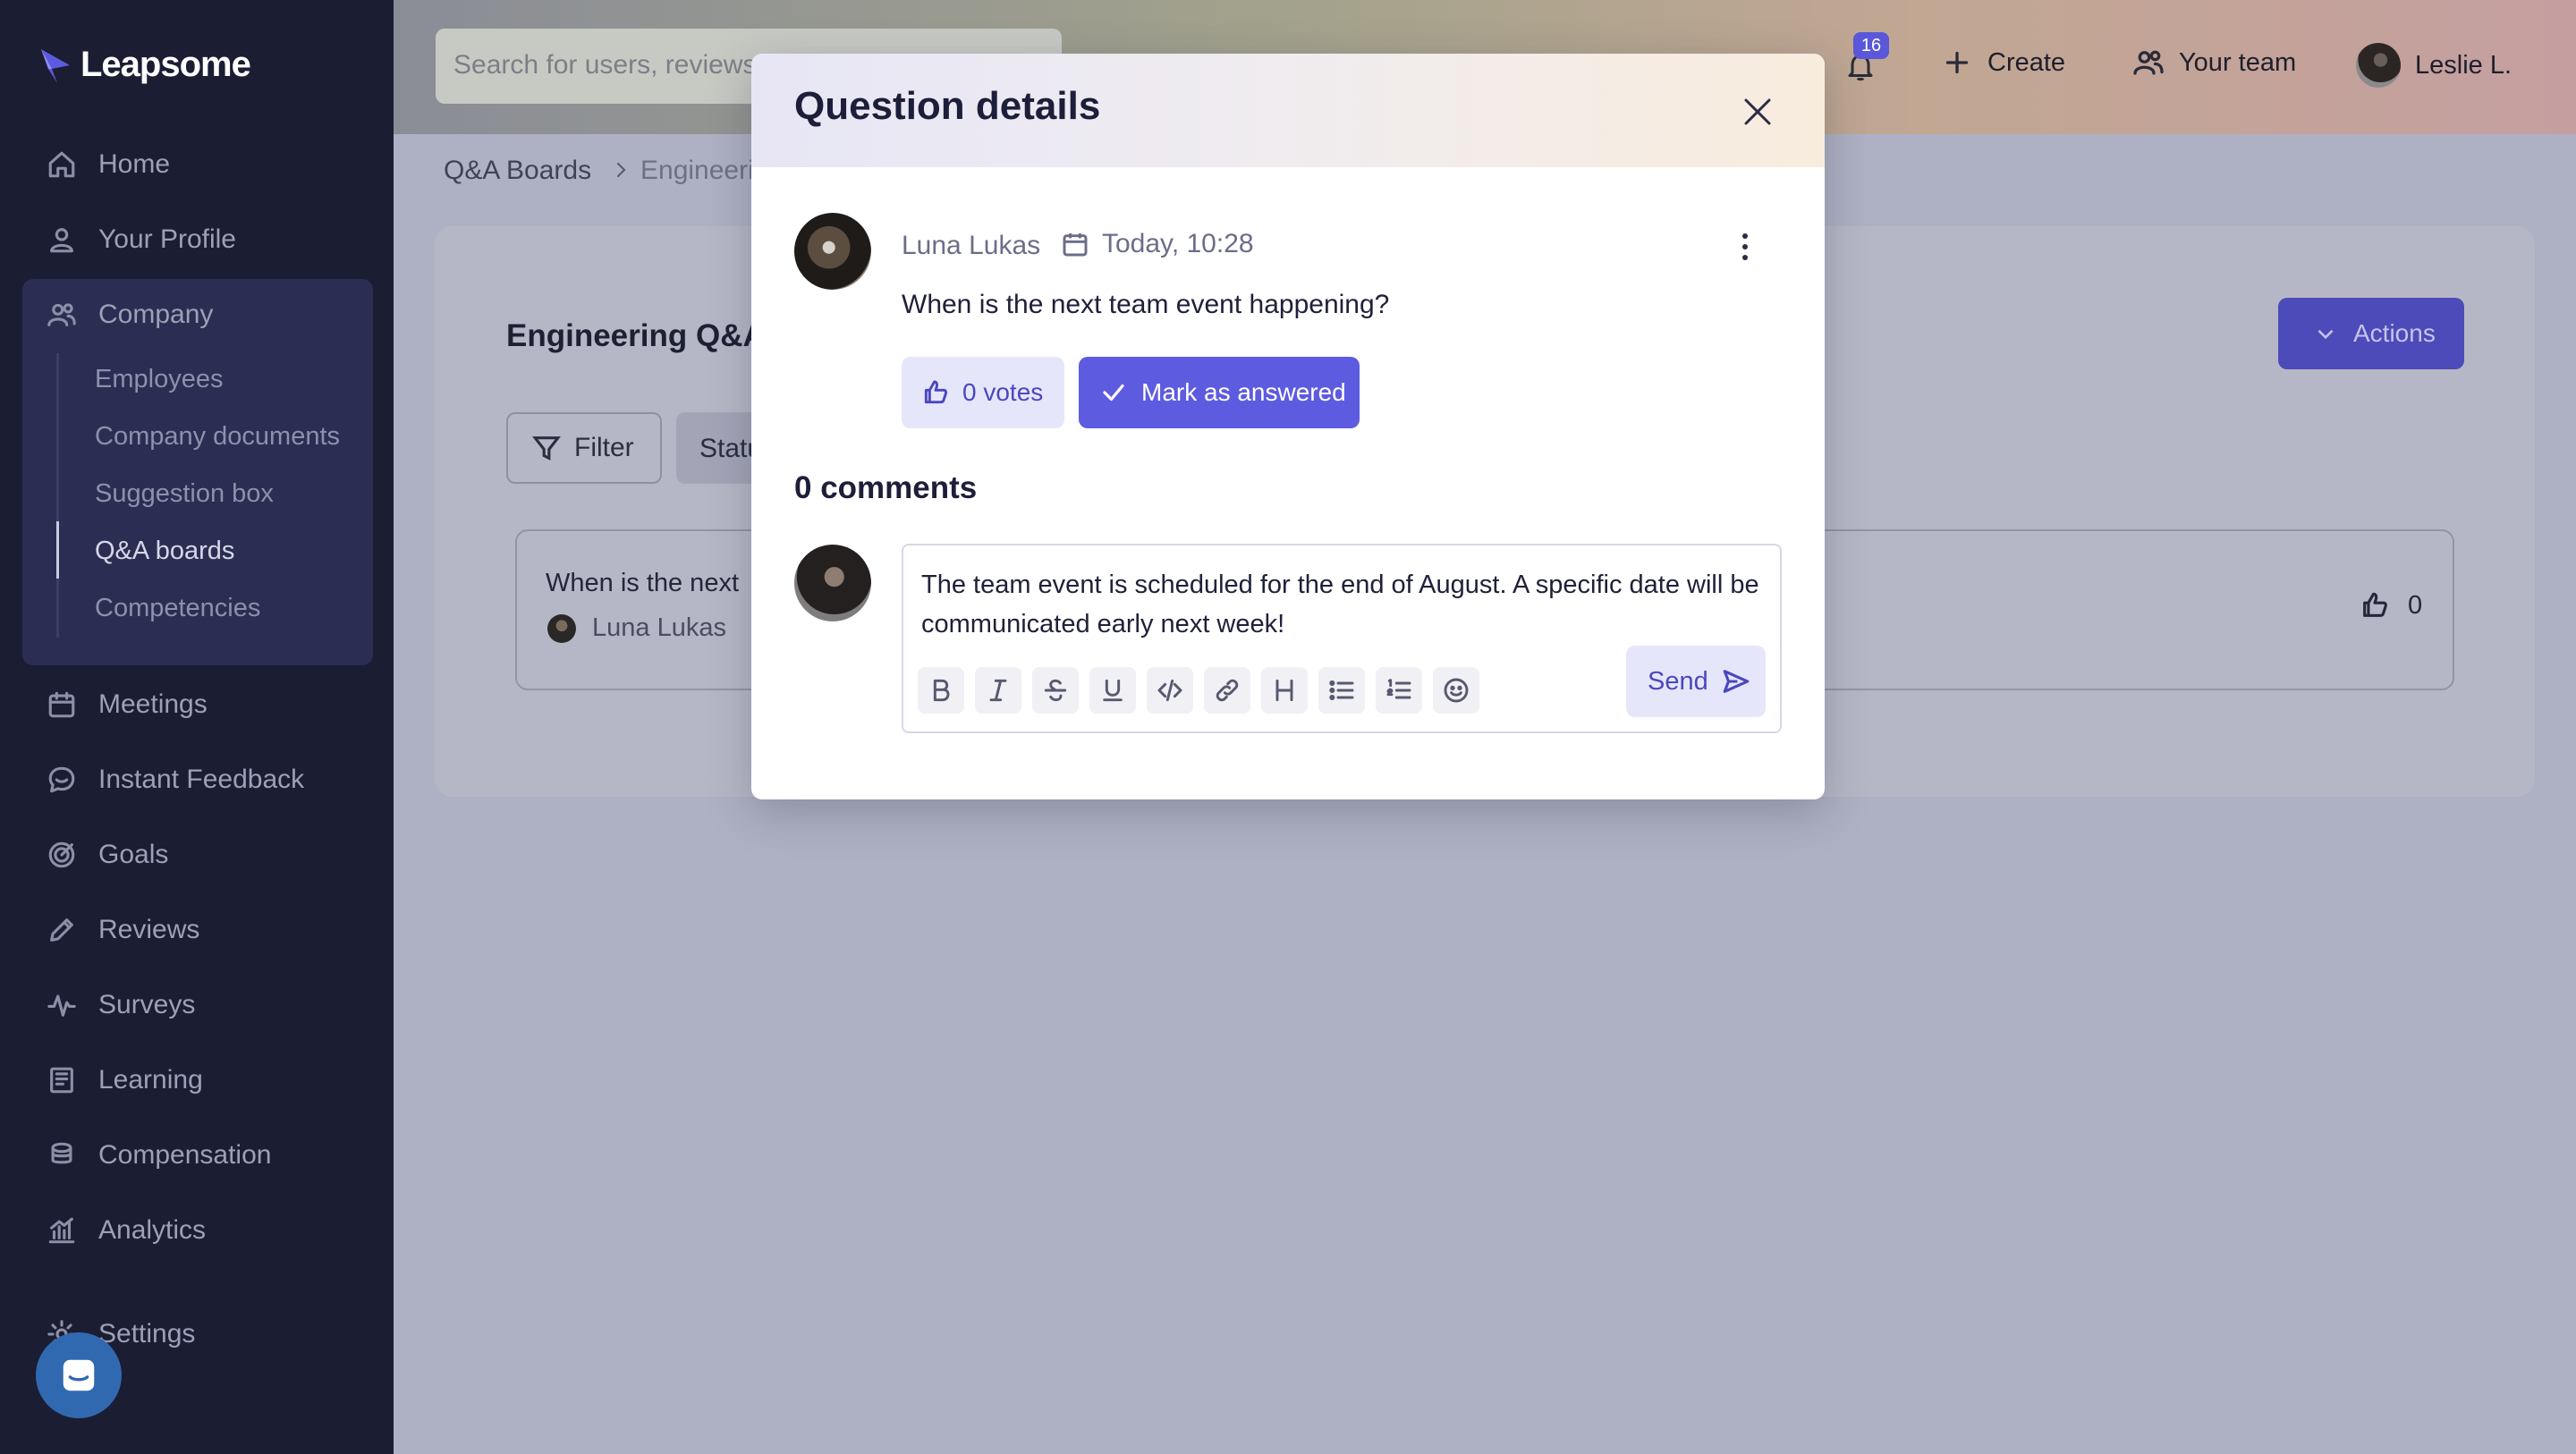 The width and height of the screenshot is (2576, 1454). Describe the element at coordinates (217, 437) in the screenshot. I see `sidebar-subitem-company-documents: Company documents` at that location.